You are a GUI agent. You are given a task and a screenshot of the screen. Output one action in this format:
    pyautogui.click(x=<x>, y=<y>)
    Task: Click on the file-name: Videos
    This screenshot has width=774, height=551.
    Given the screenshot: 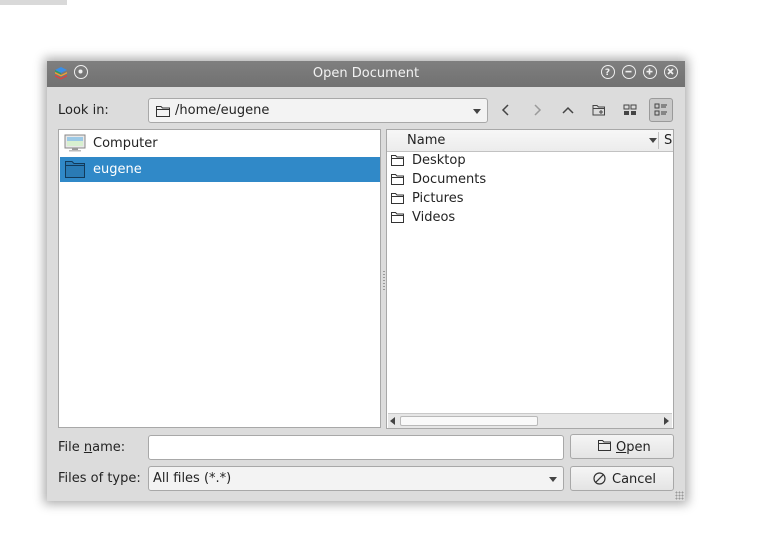 What is the action you would take?
    pyautogui.click(x=434, y=217)
    